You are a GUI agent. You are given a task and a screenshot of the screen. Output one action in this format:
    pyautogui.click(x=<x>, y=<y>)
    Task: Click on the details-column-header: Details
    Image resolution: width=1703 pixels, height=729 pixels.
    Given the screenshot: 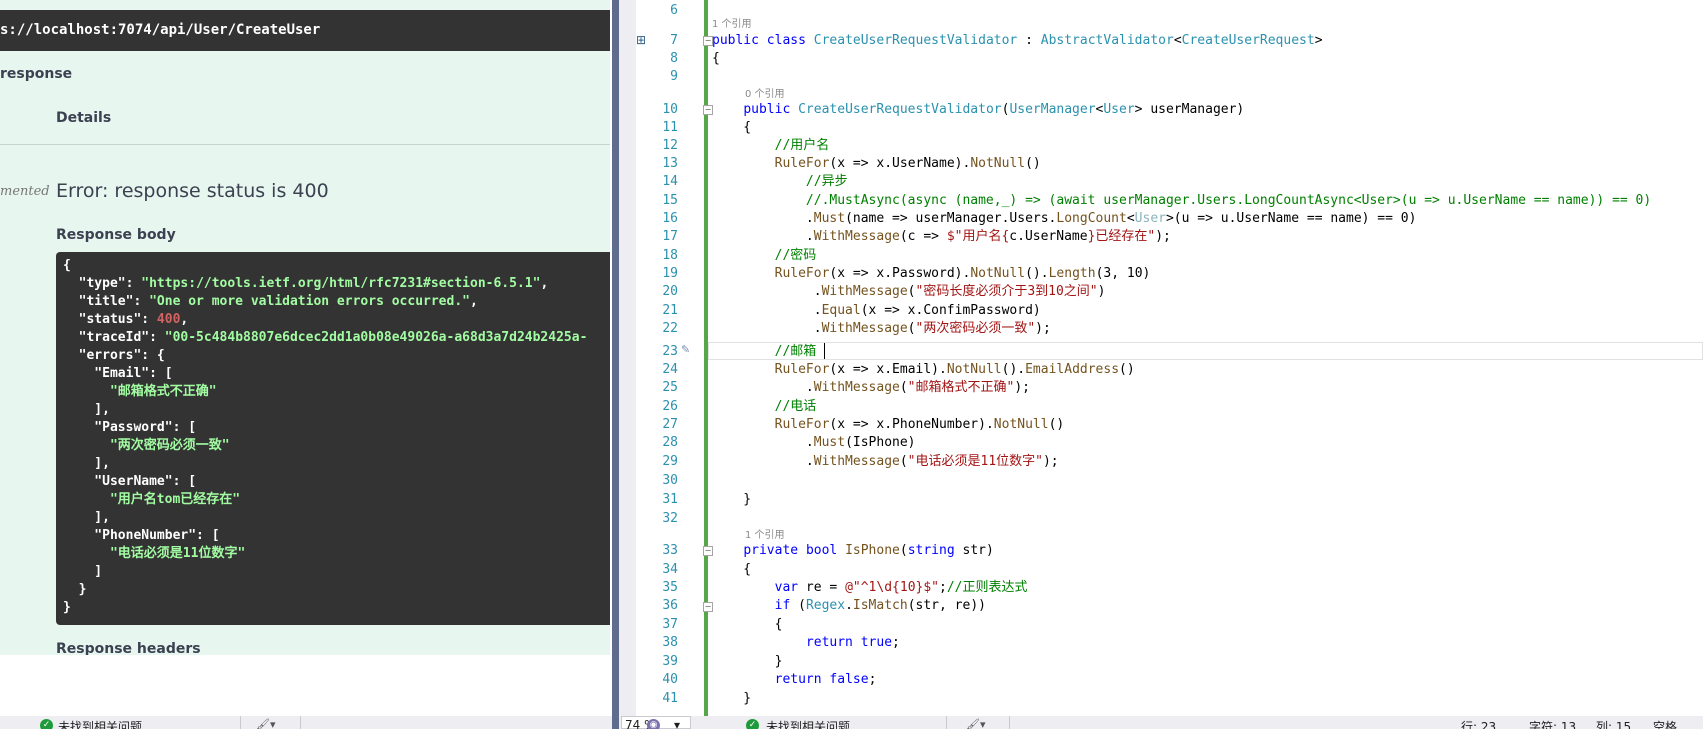 What is the action you would take?
    pyautogui.click(x=84, y=118)
    